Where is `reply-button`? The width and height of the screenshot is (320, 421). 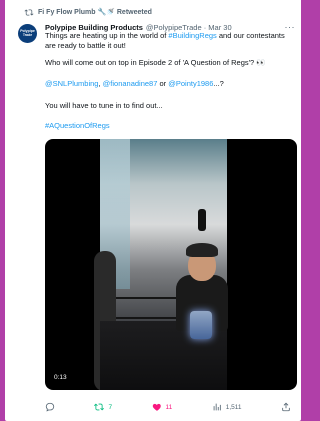
reply-button is located at coordinates (50, 407).